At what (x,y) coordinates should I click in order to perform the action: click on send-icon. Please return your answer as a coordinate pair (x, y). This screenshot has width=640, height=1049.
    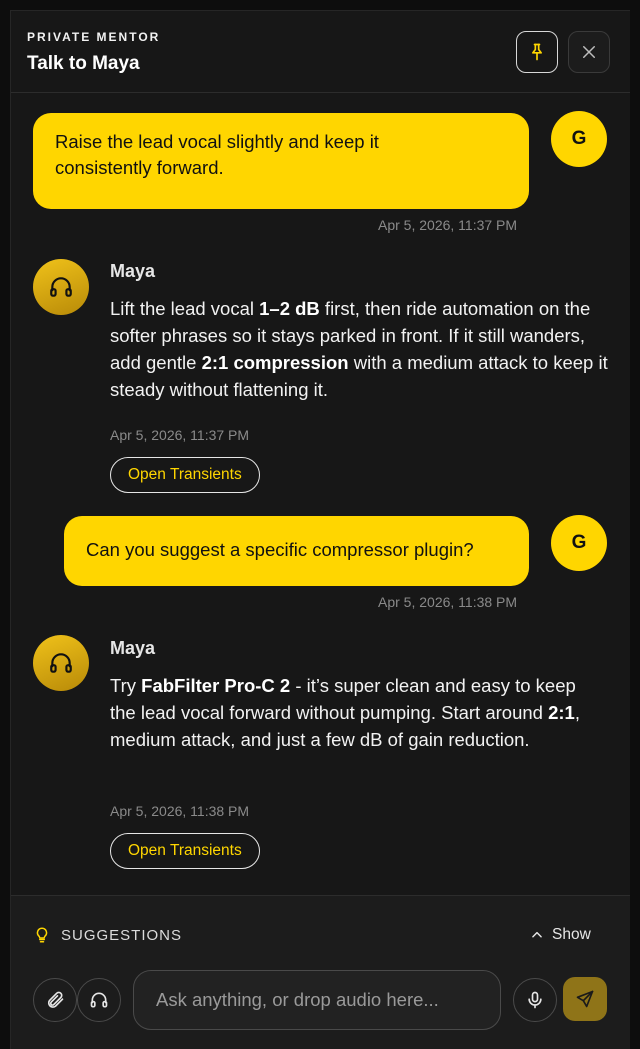
    Looking at the image, I should click on (585, 999).